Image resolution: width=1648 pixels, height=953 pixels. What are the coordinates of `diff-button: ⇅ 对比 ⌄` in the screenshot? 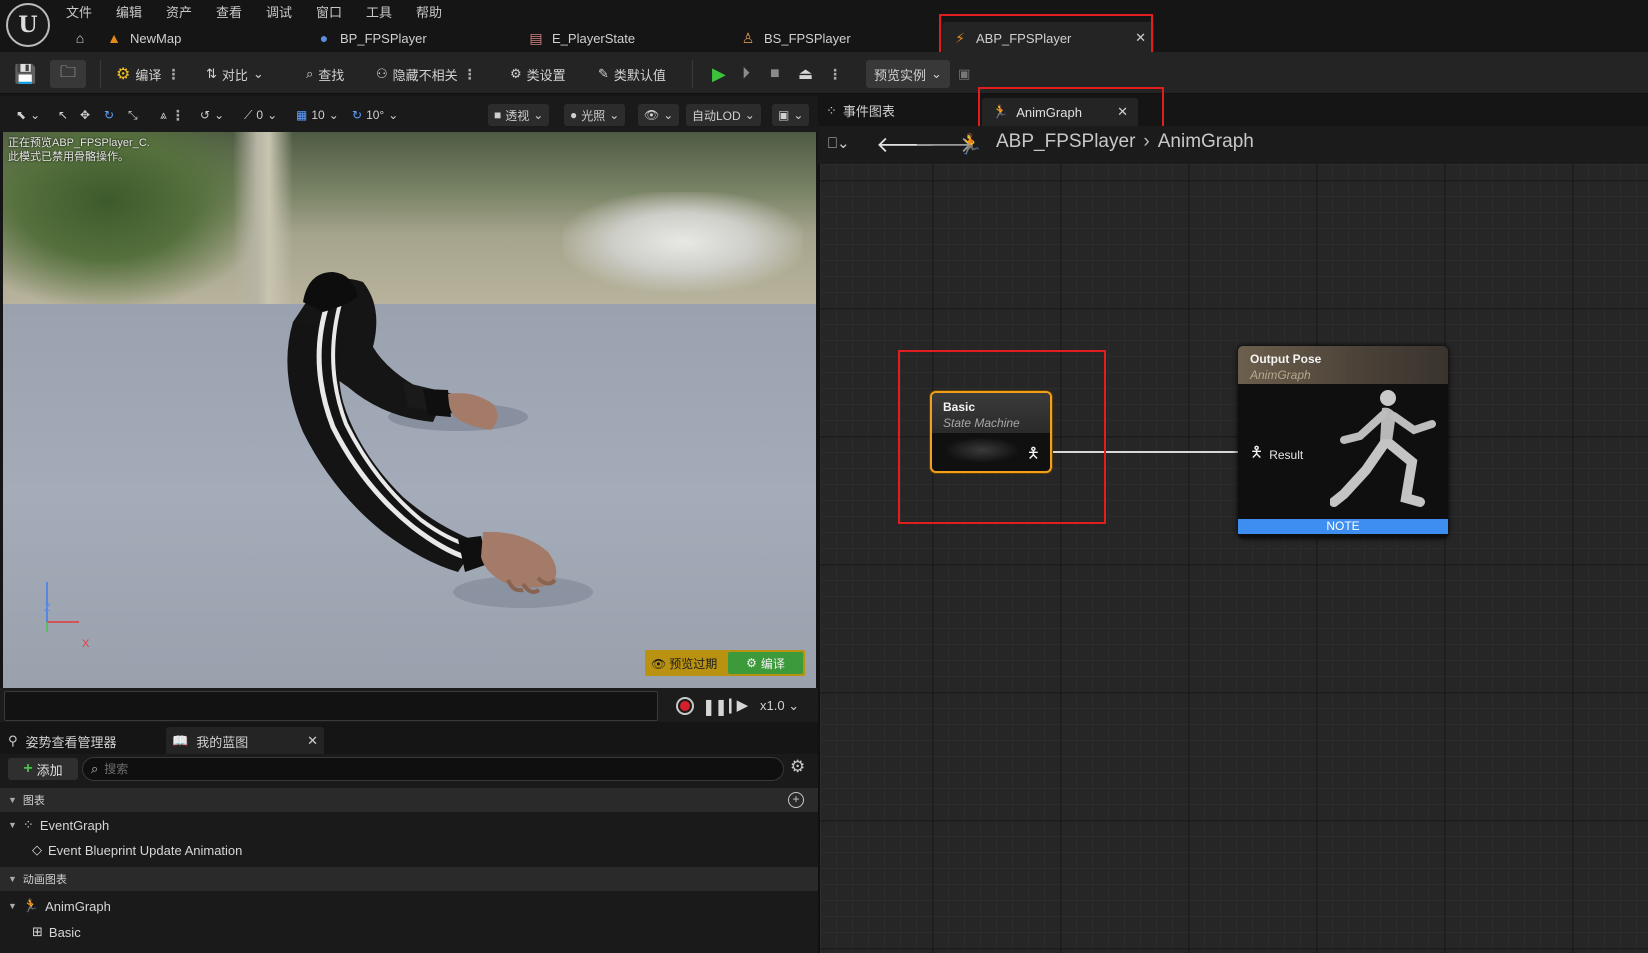 It's located at (235, 74).